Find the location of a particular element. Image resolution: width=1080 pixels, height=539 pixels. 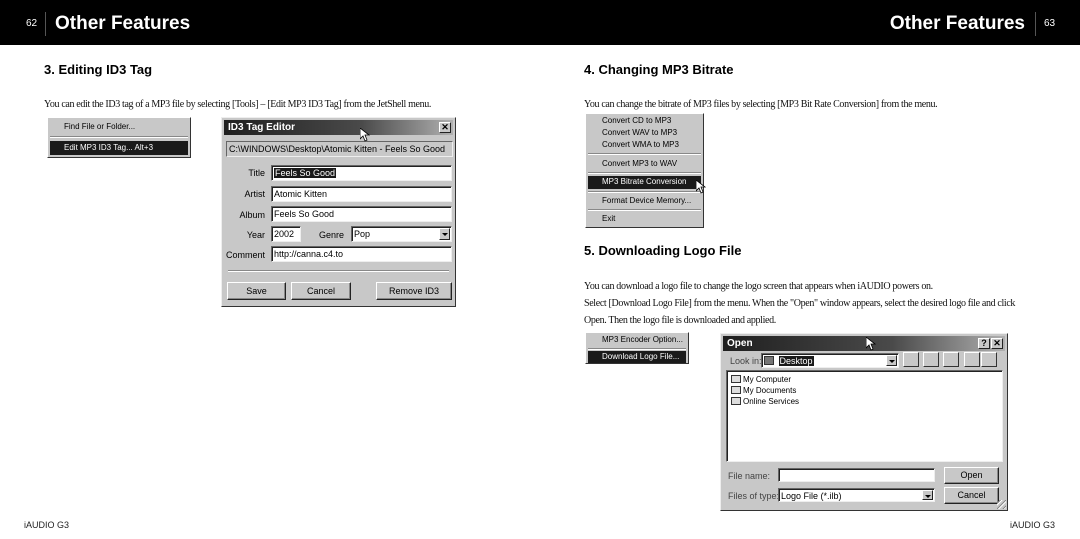

page-header: 62 Other Features Other Features 63 is located at coordinates (540, 22).